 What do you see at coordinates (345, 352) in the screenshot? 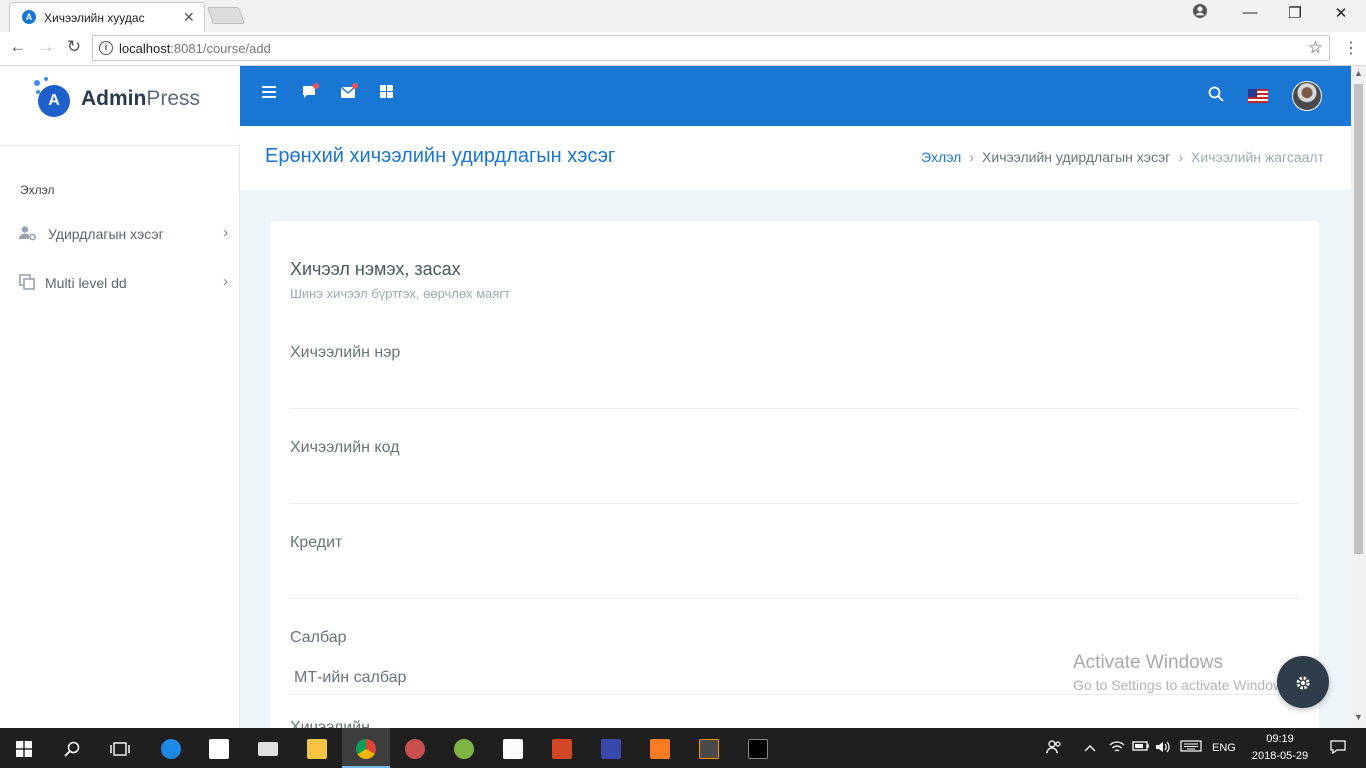
I see `course-name-label: Хичээлийн нэр` at bounding box center [345, 352].